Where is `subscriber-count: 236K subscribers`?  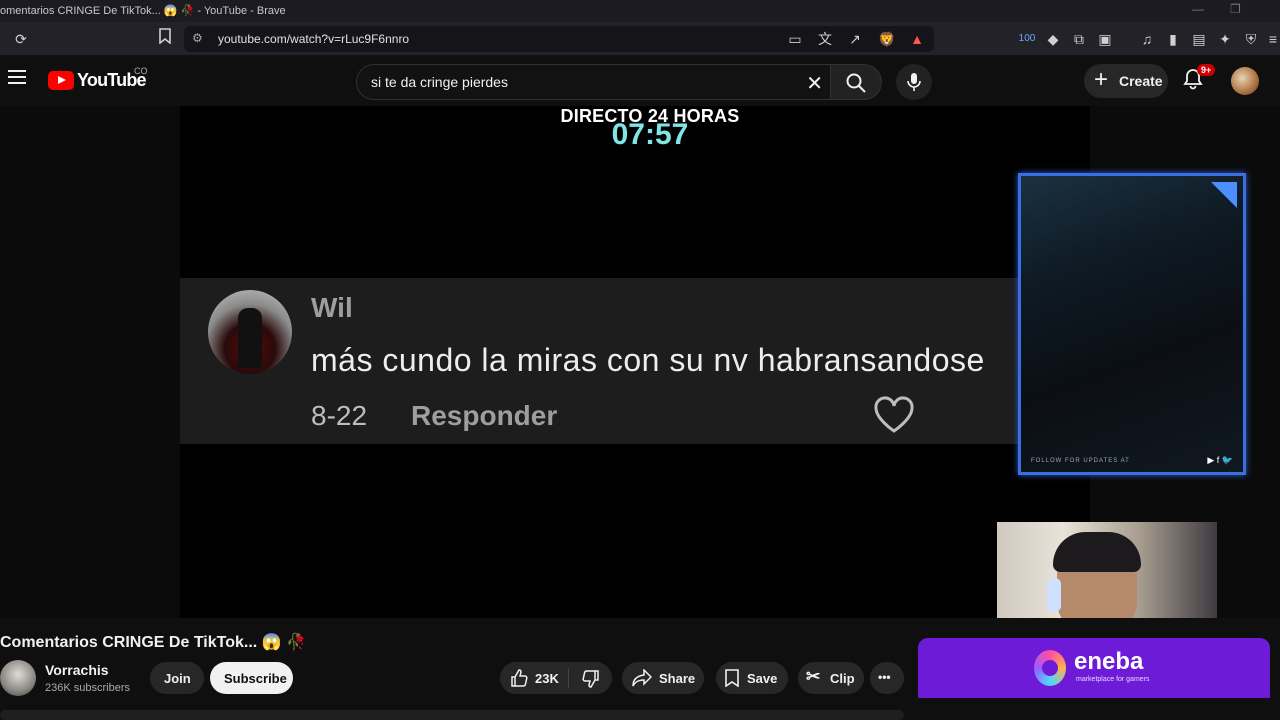 subscriber-count: 236K subscribers is located at coordinates (87, 688).